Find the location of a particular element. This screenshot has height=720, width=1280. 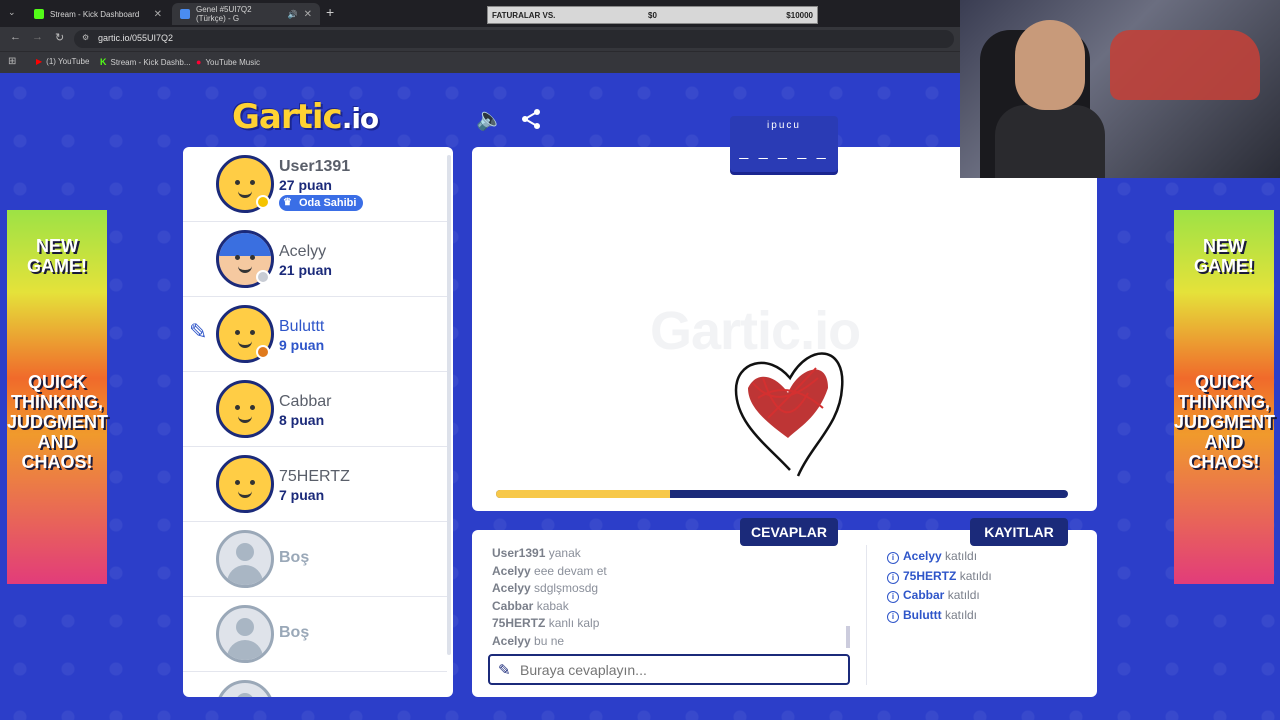

apps-grid-icon: ⊞ is located at coordinates (12, 61).